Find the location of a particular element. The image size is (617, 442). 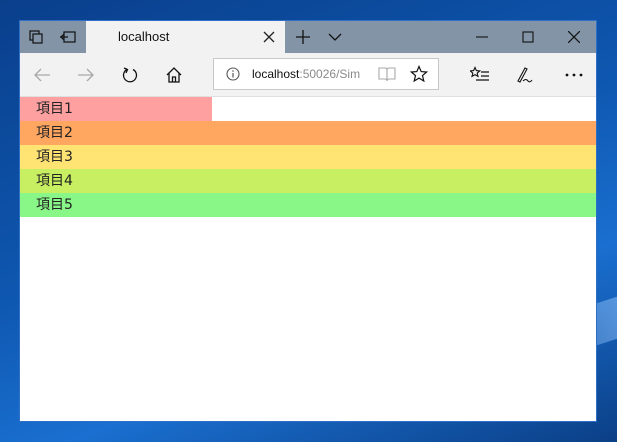

list-item-1: 項目1 is located at coordinates (116, 109).